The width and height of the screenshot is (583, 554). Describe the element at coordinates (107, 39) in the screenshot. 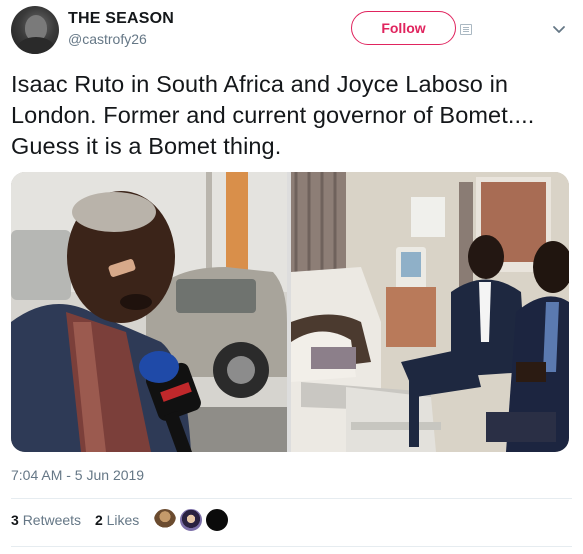

I see `user-handle: @castrofy26` at that location.